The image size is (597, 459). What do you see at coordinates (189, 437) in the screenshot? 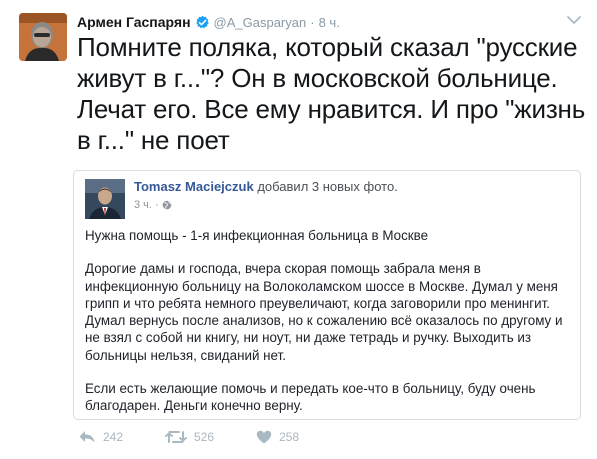
I see `retweet-button: 526` at bounding box center [189, 437].